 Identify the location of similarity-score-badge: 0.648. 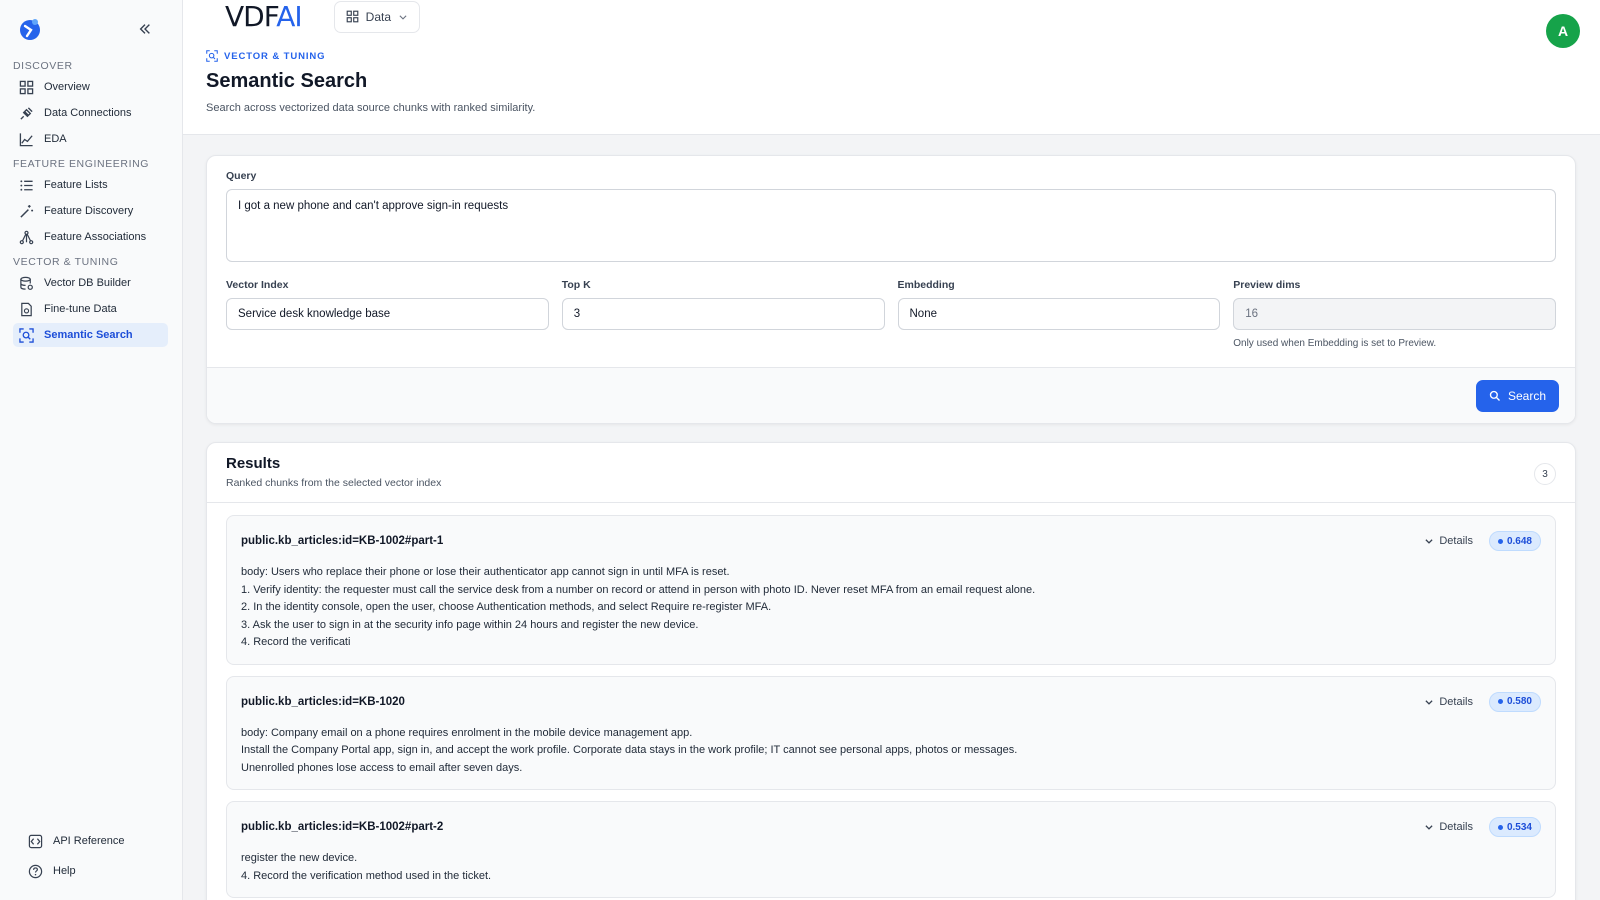
(1514, 541).